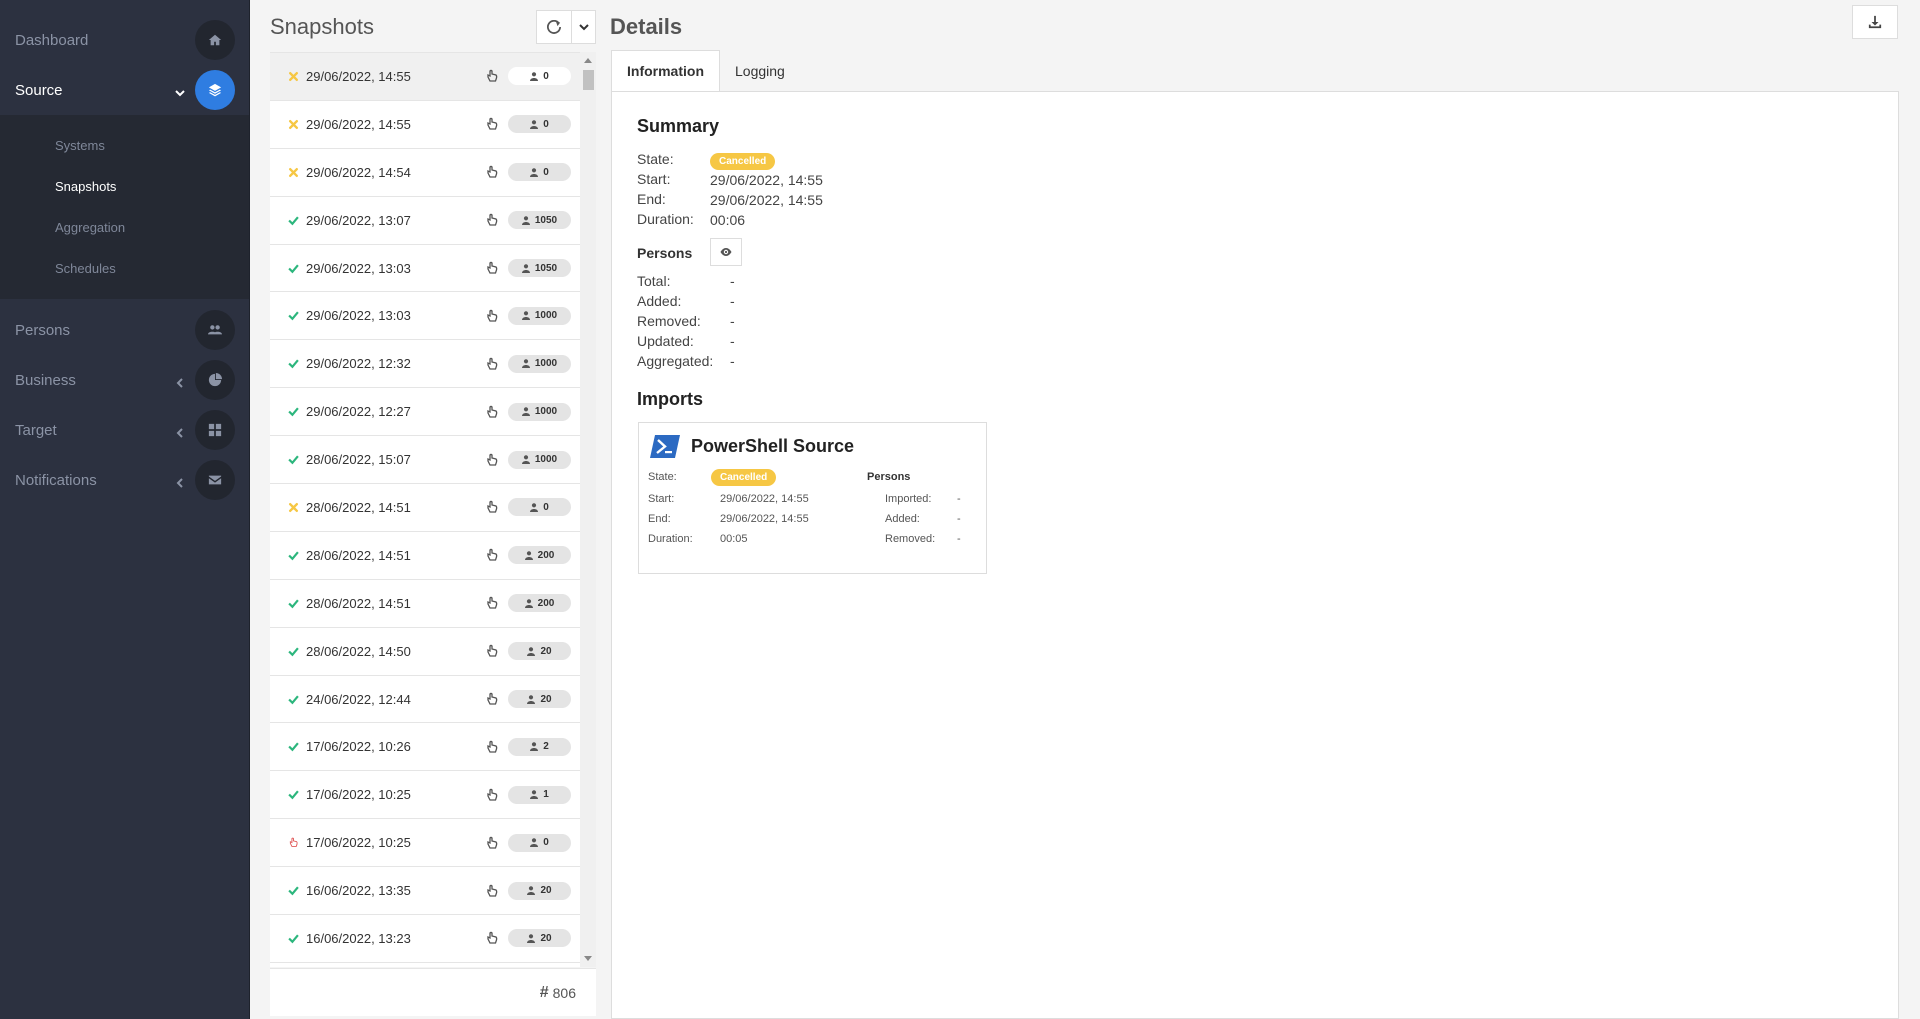 The height and width of the screenshot is (1019, 1920). I want to click on sidebar-item-business: Business, so click(124, 380).